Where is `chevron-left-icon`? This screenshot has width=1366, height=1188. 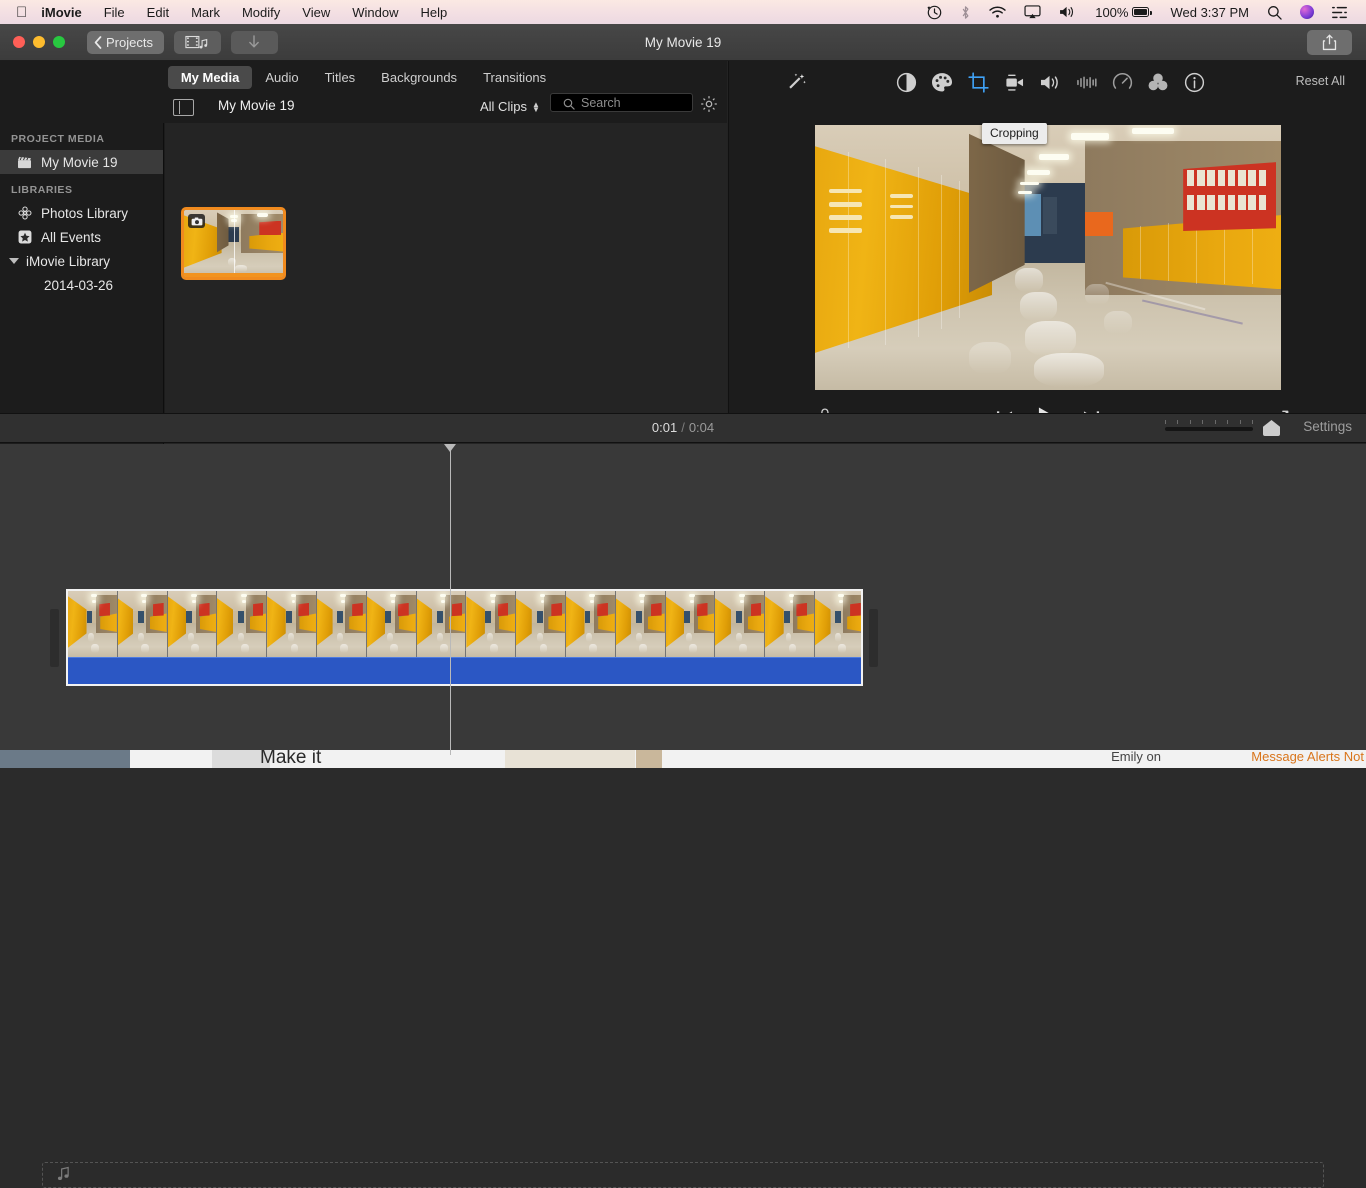 chevron-left-icon is located at coordinates (98, 42).